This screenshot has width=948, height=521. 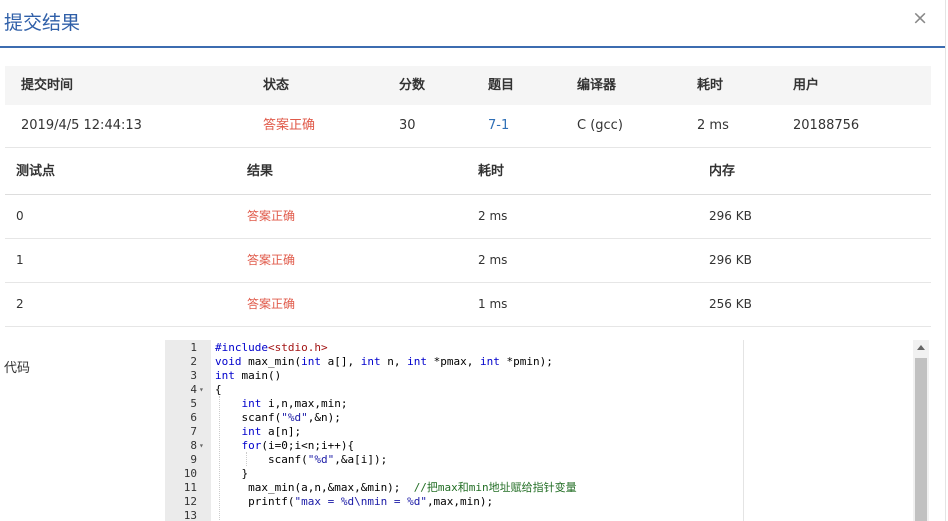 I want to click on line-number: 7, so click(x=193, y=431).